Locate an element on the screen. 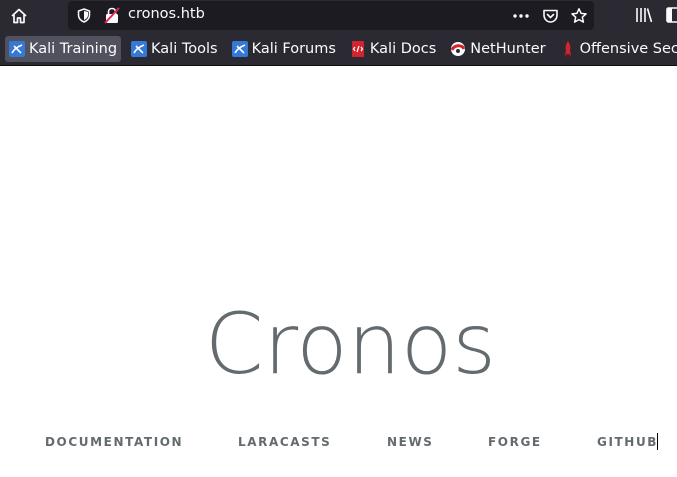 The width and height of the screenshot is (677, 477). bookmark-kali-forums: Kali Forums is located at coordinates (284, 49).